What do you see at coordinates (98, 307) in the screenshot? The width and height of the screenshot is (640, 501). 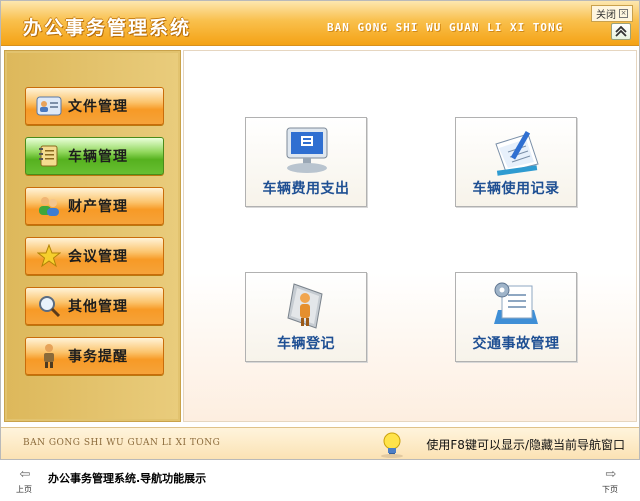 I see `sidebar-item-label: 其他管理` at bounding box center [98, 307].